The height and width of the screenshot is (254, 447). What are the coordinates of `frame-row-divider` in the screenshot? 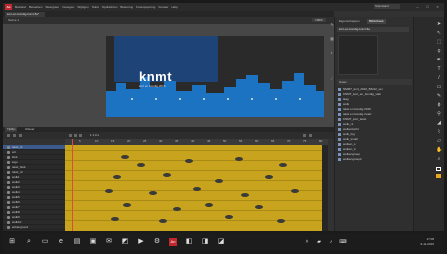 It's located at (196, 180).